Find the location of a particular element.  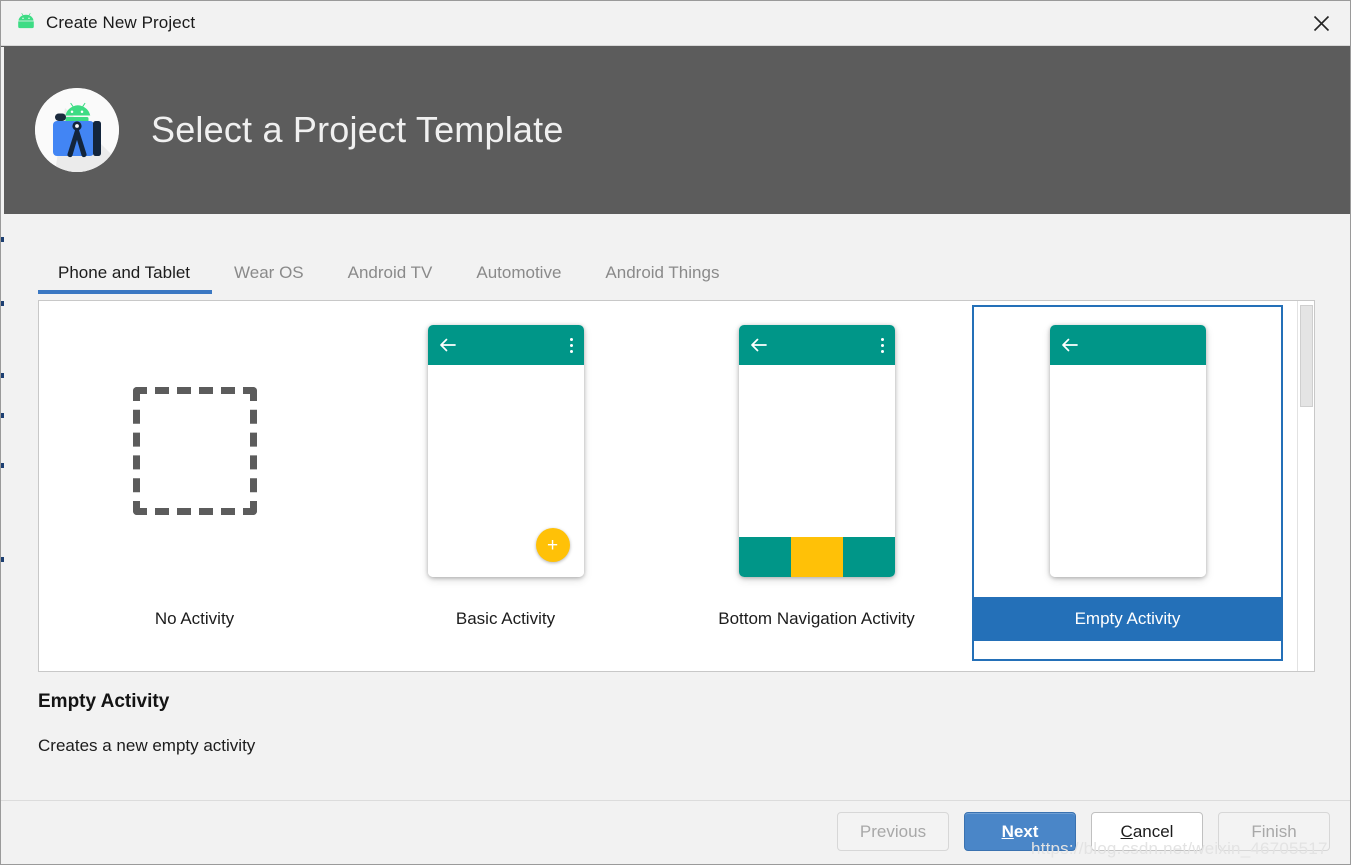

template-detail-description: Creates a new empty activity is located at coordinates (147, 745).